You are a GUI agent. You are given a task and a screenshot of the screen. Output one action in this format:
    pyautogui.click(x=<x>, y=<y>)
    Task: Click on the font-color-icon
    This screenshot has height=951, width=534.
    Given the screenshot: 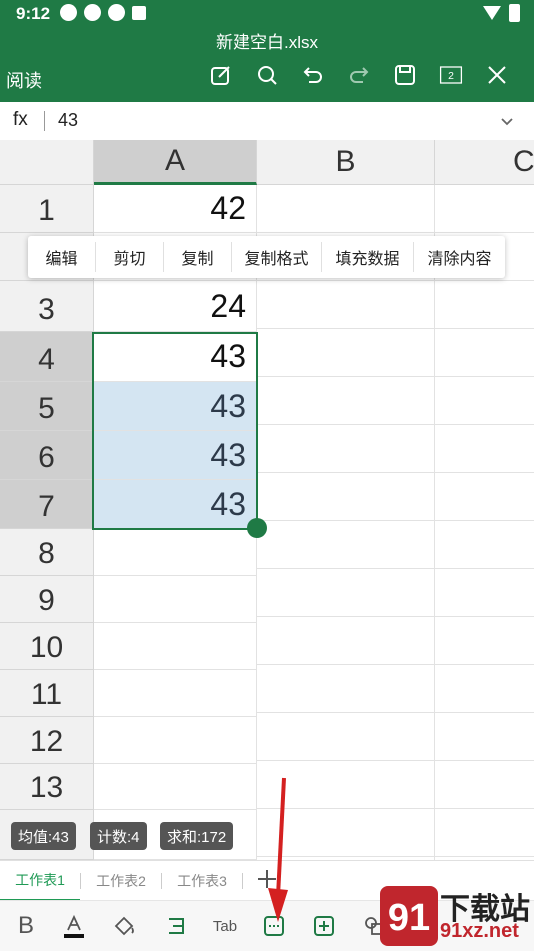 What is the action you would take?
    pyautogui.click(x=74, y=926)
    